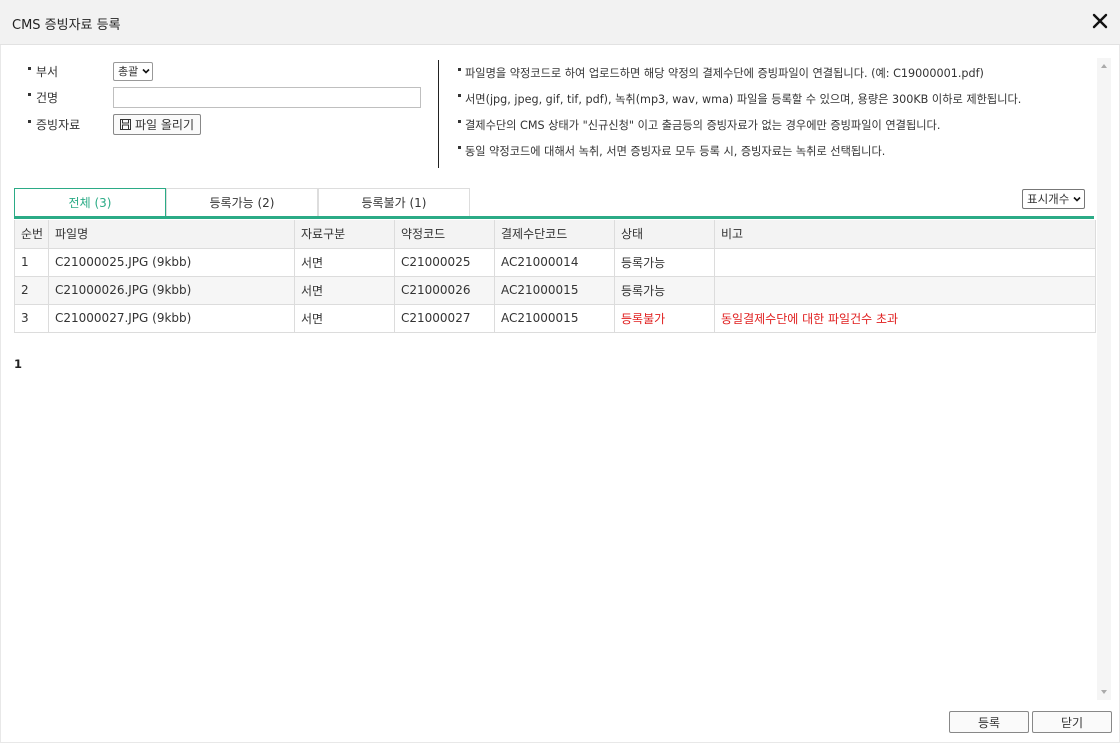 Image resolution: width=1120 pixels, height=743 pixels. Describe the element at coordinates (444, 234) in the screenshot. I see `column-header: 약정코드` at that location.